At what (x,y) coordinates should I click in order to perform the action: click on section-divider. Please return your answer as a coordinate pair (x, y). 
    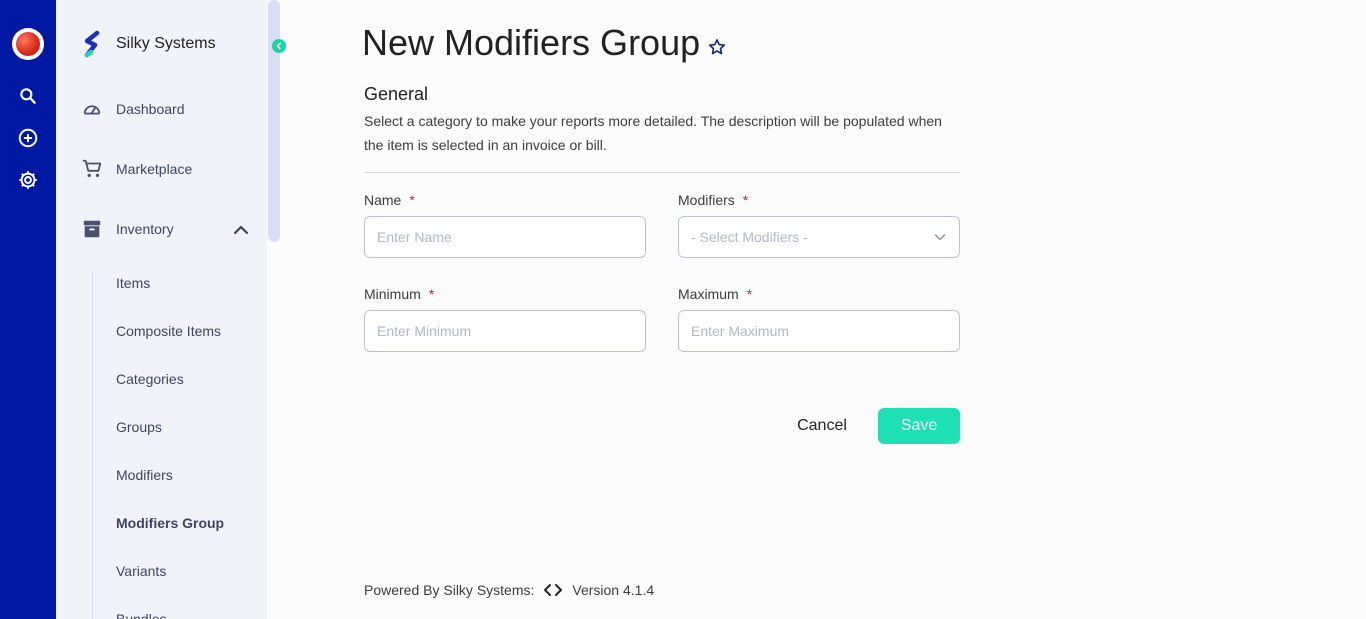
    Looking at the image, I should click on (662, 172).